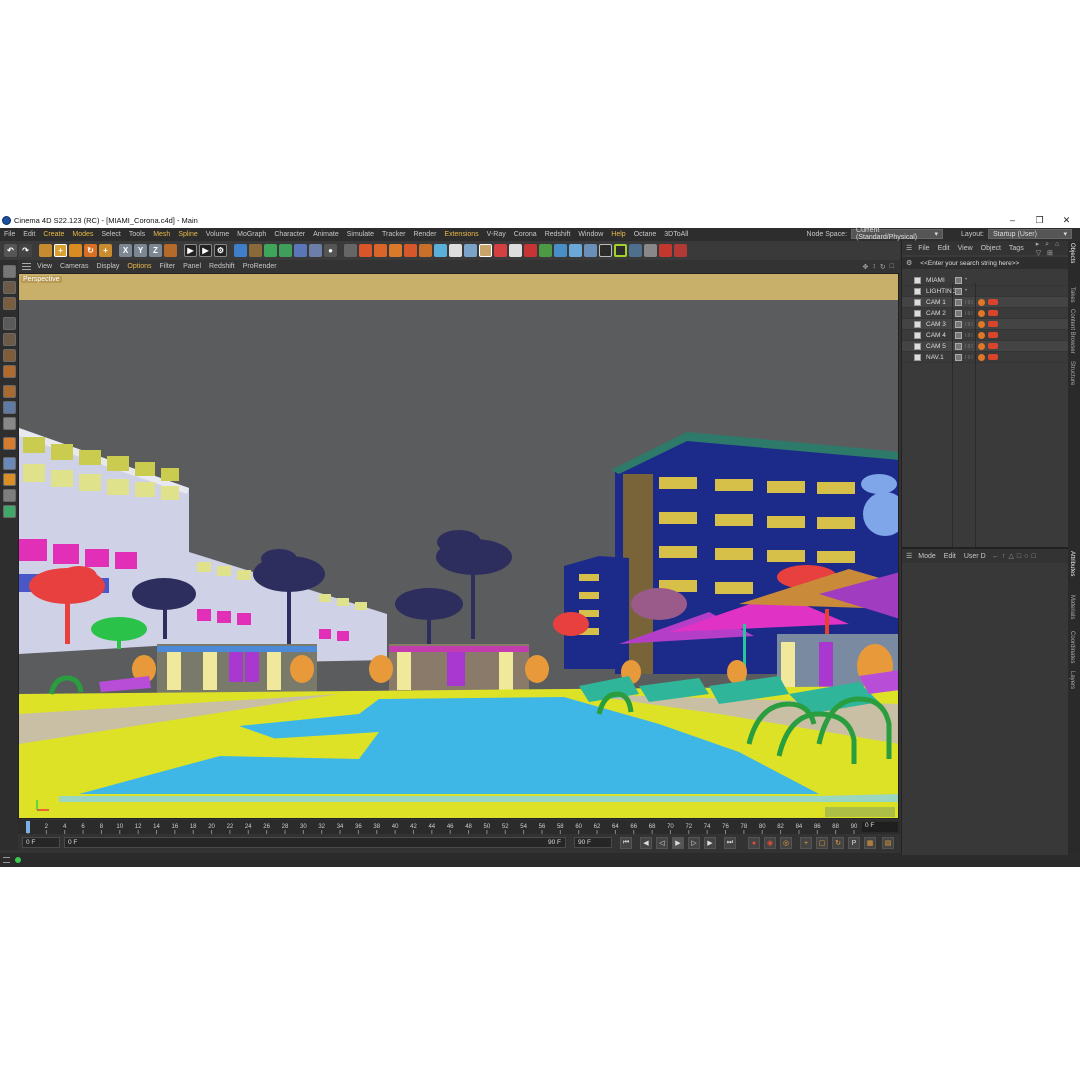  What do you see at coordinates (866, 267) in the screenshot?
I see `pan-icon: ✥` at bounding box center [866, 267].